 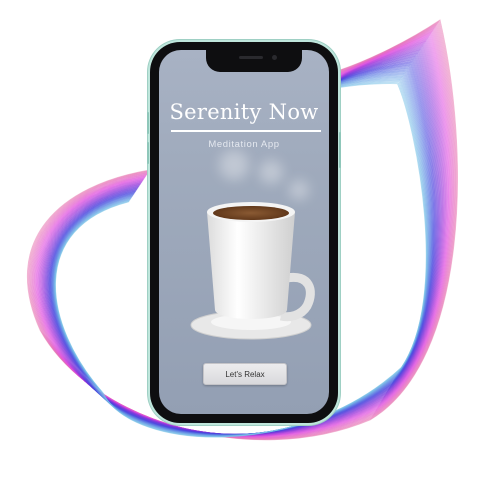 What do you see at coordinates (251, 57) in the screenshot?
I see `speaker-grille` at bounding box center [251, 57].